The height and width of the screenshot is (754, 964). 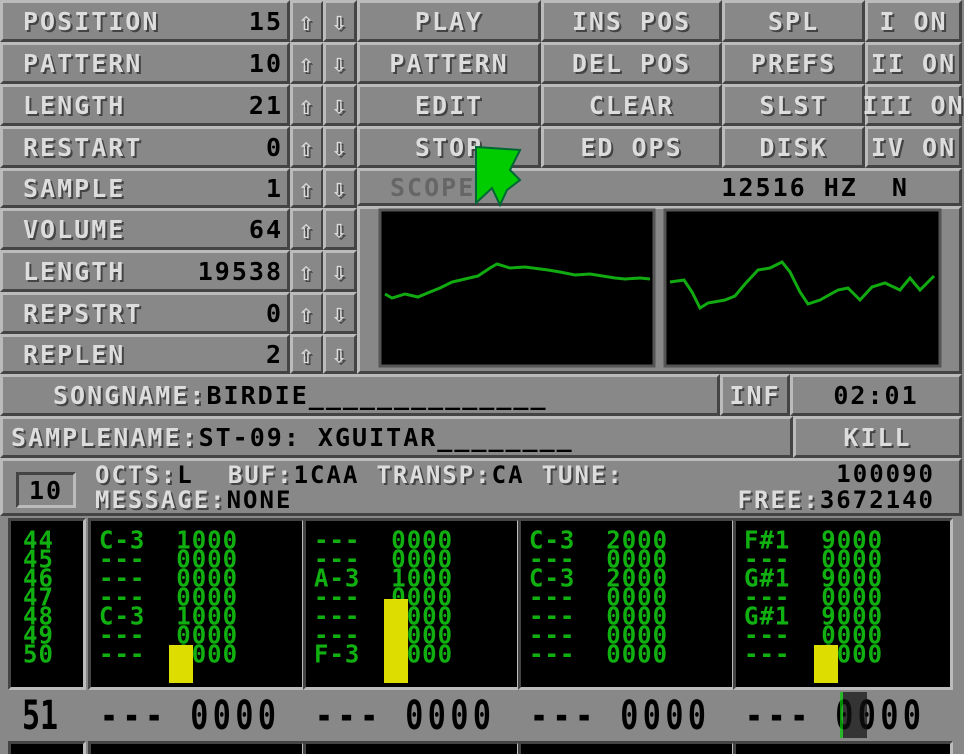 What do you see at coordinates (307, 188) in the screenshot?
I see `sample-up-button: ⇧` at bounding box center [307, 188].